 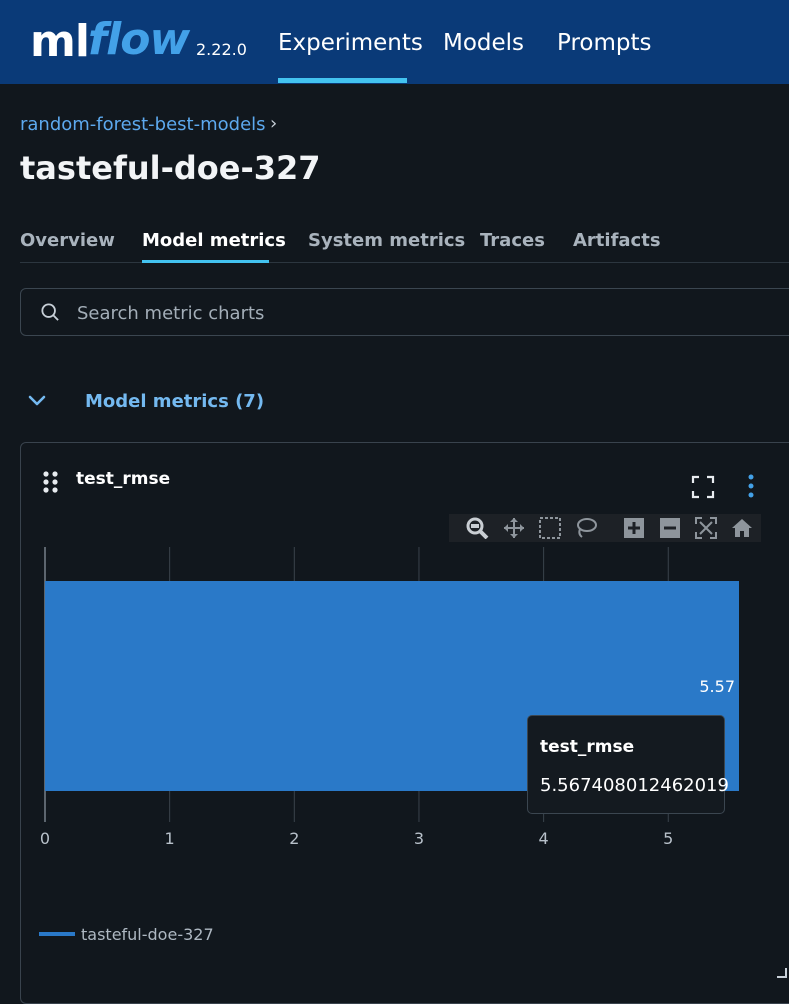 I want to click on x-tick-label: 5, so click(x=668, y=838).